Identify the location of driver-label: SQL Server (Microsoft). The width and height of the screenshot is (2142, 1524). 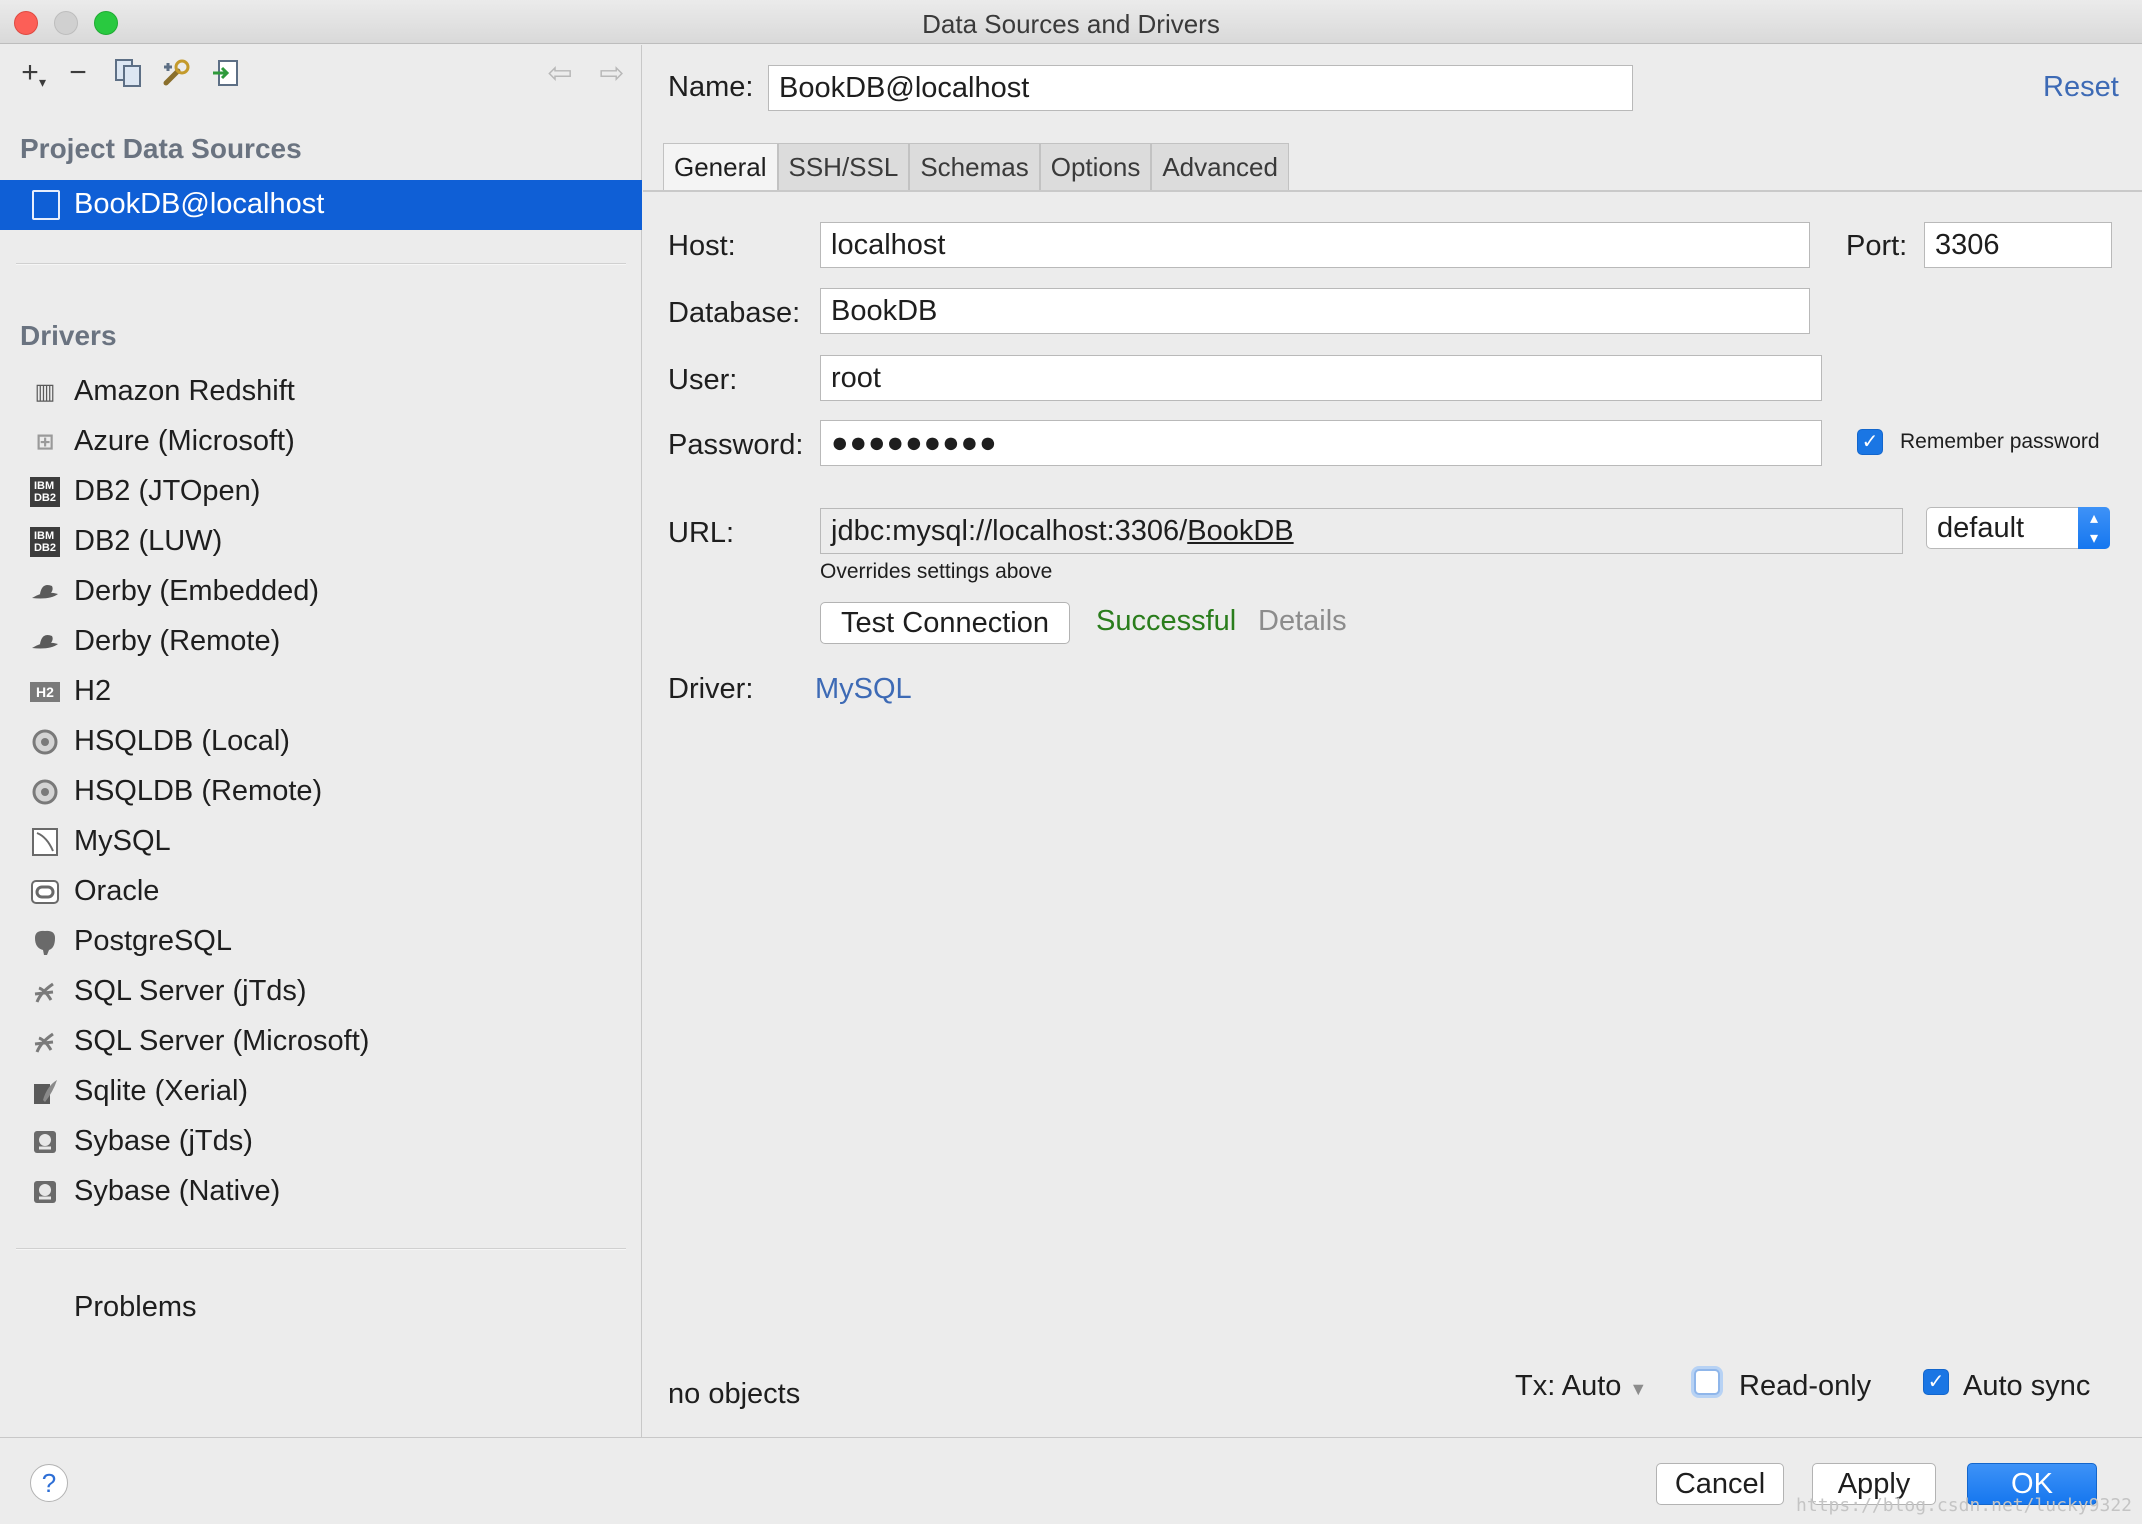
(222, 1041).